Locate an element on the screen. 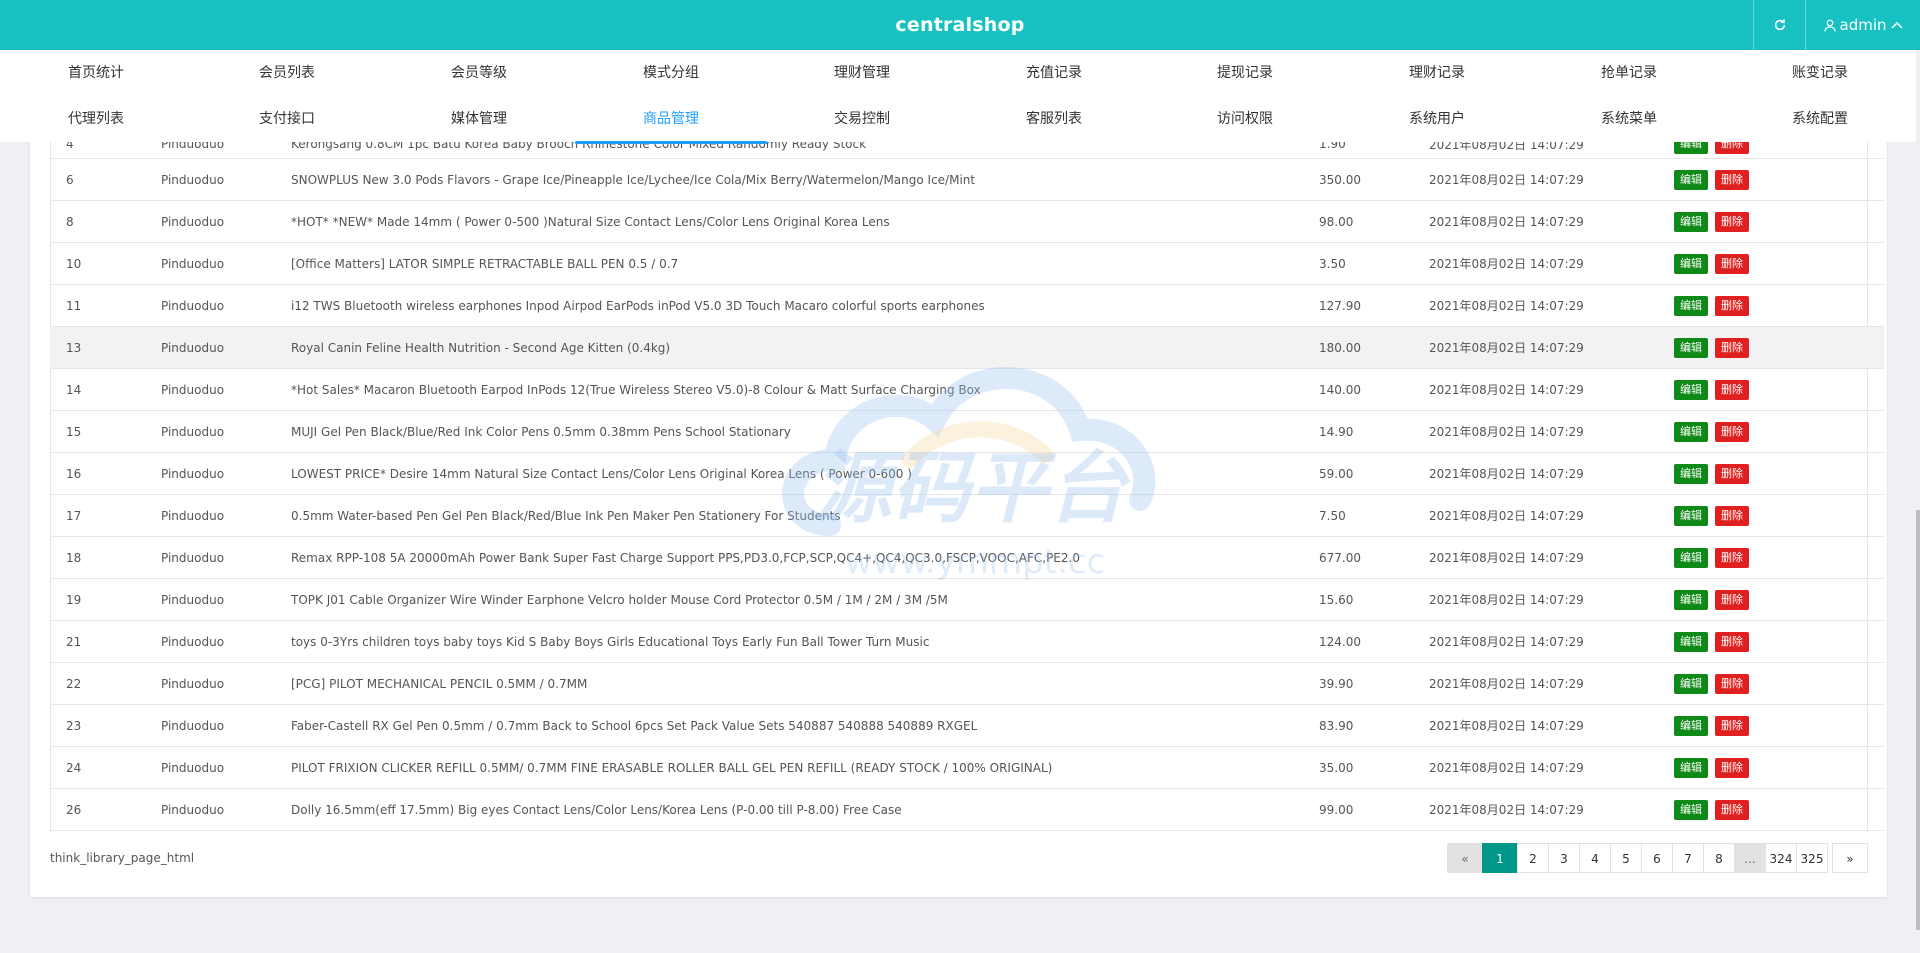 Image resolution: width=1920 pixels, height=953 pixels. nav-item: 系统用户 is located at coordinates (1437, 119).